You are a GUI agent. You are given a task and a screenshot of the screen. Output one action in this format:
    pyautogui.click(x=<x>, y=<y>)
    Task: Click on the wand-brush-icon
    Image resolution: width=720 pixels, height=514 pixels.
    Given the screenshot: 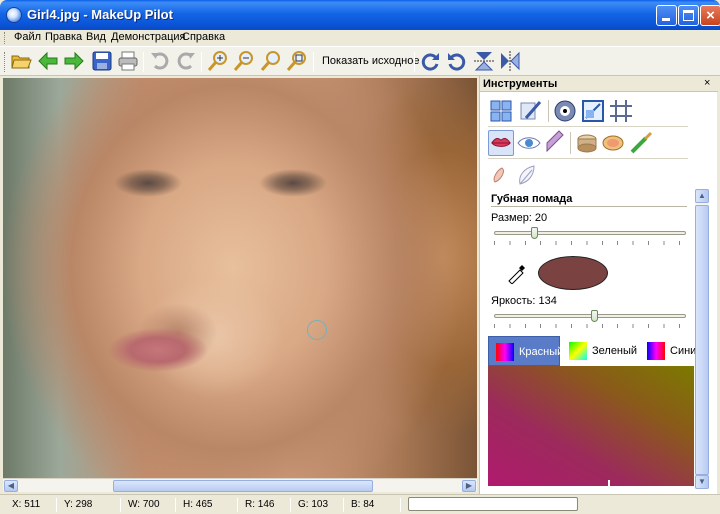 What is the action you would take?
    pyautogui.click(x=531, y=111)
    